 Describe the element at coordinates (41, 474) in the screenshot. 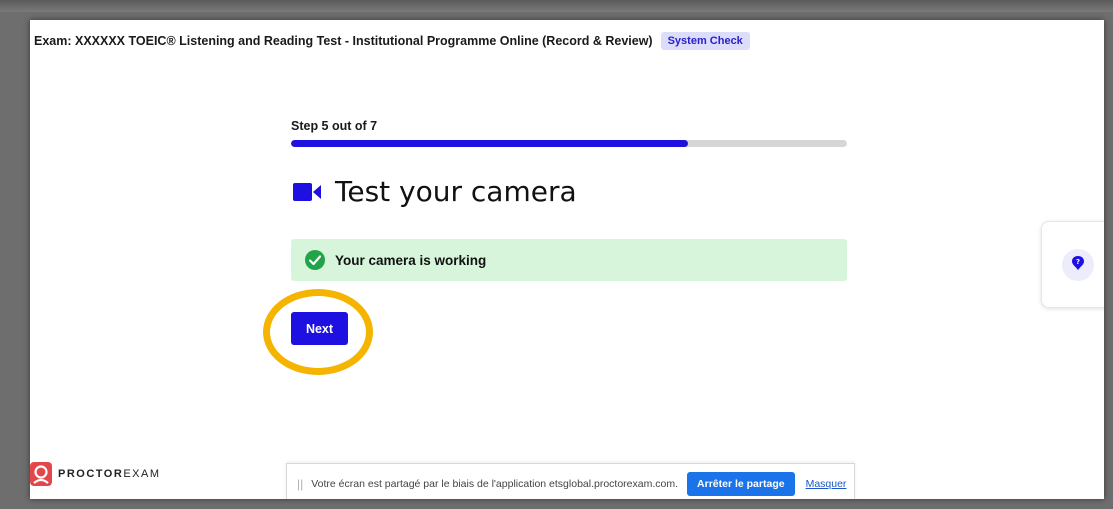

I see `proctorexam-logo-icon` at that location.